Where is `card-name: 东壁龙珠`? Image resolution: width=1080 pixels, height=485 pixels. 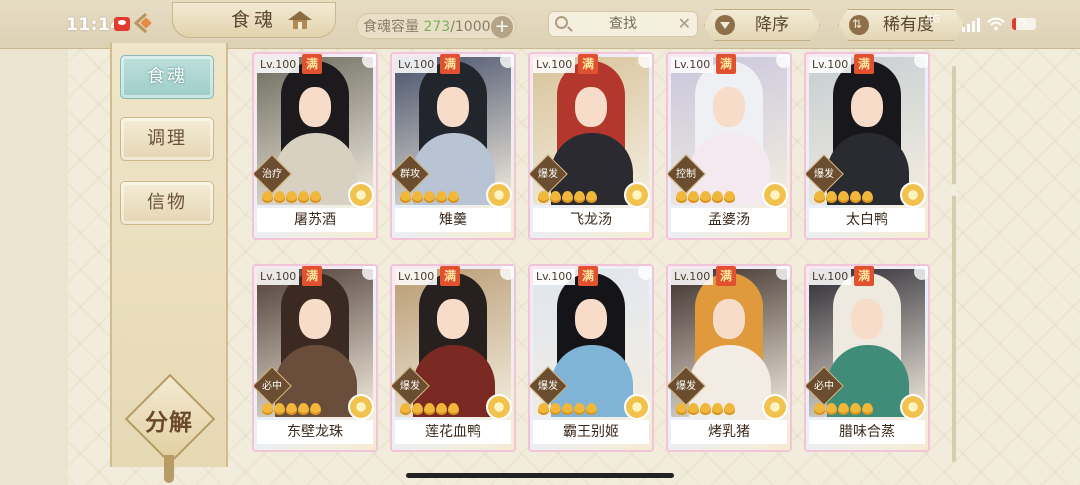
card-name: 东壁龙珠 is located at coordinates (315, 432).